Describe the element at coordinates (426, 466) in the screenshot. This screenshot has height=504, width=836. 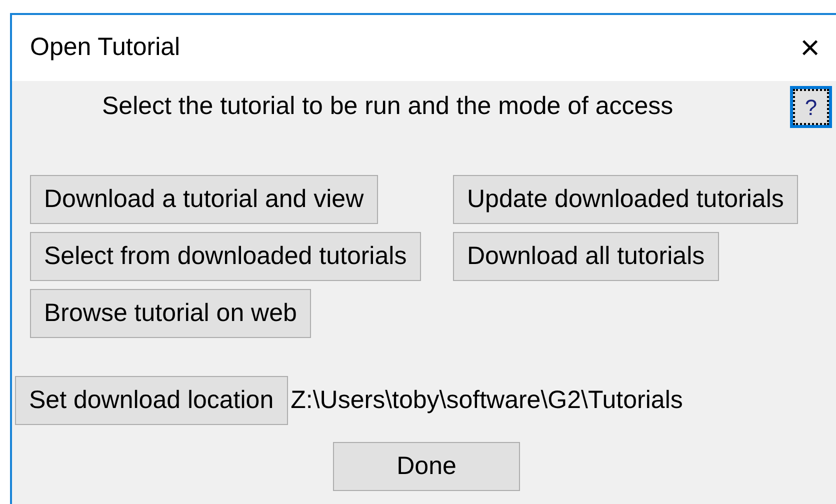
I see `done-button: Done` at that location.